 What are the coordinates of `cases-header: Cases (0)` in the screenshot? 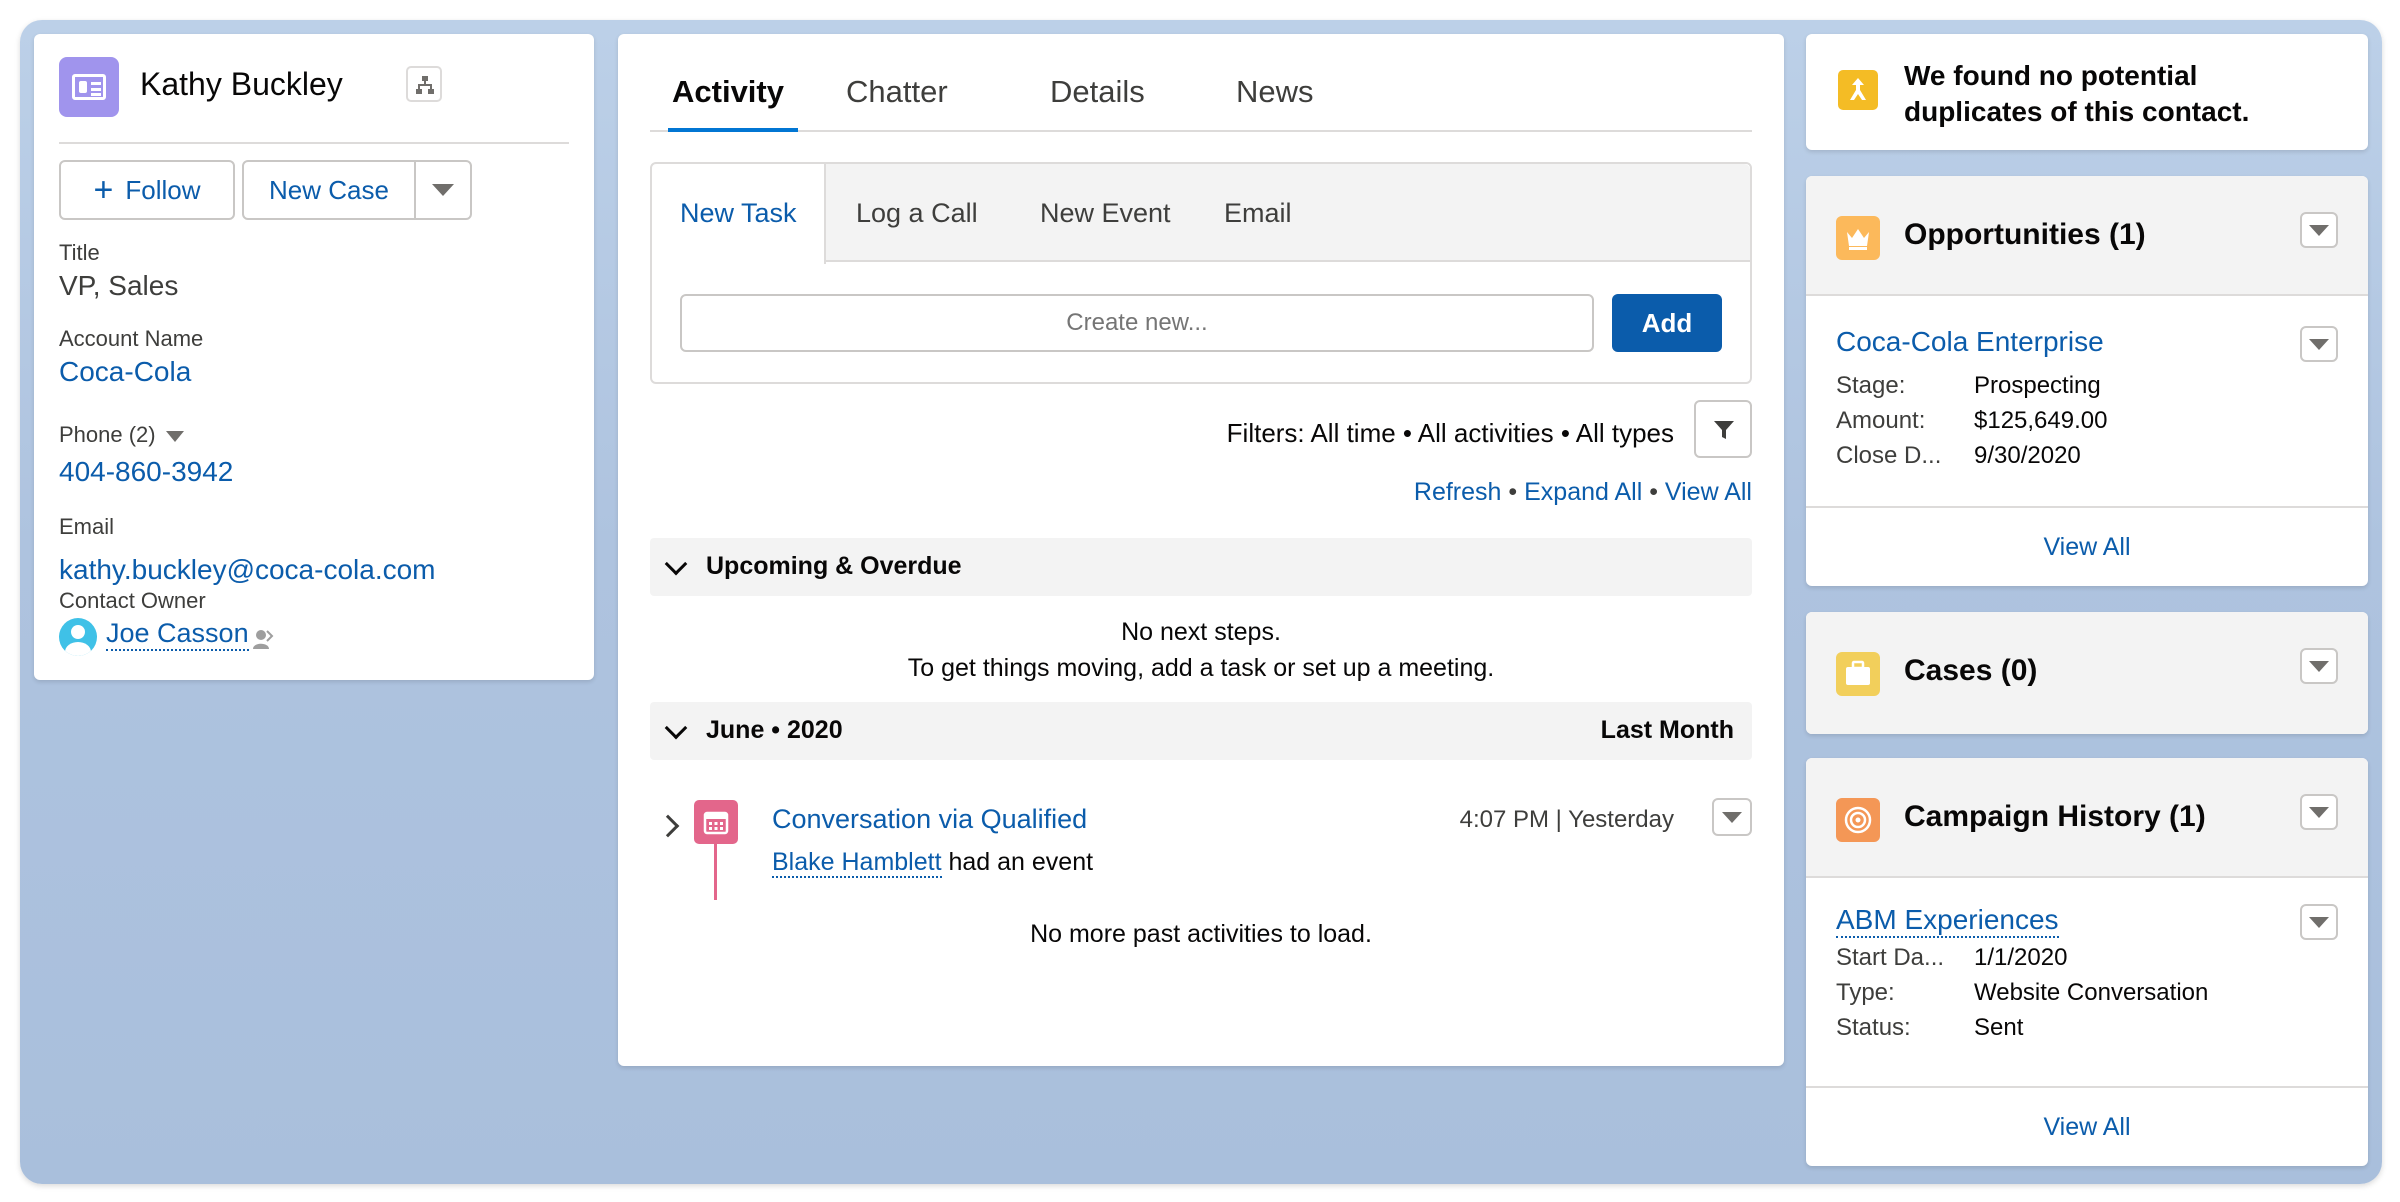 It's located at (2087, 673).